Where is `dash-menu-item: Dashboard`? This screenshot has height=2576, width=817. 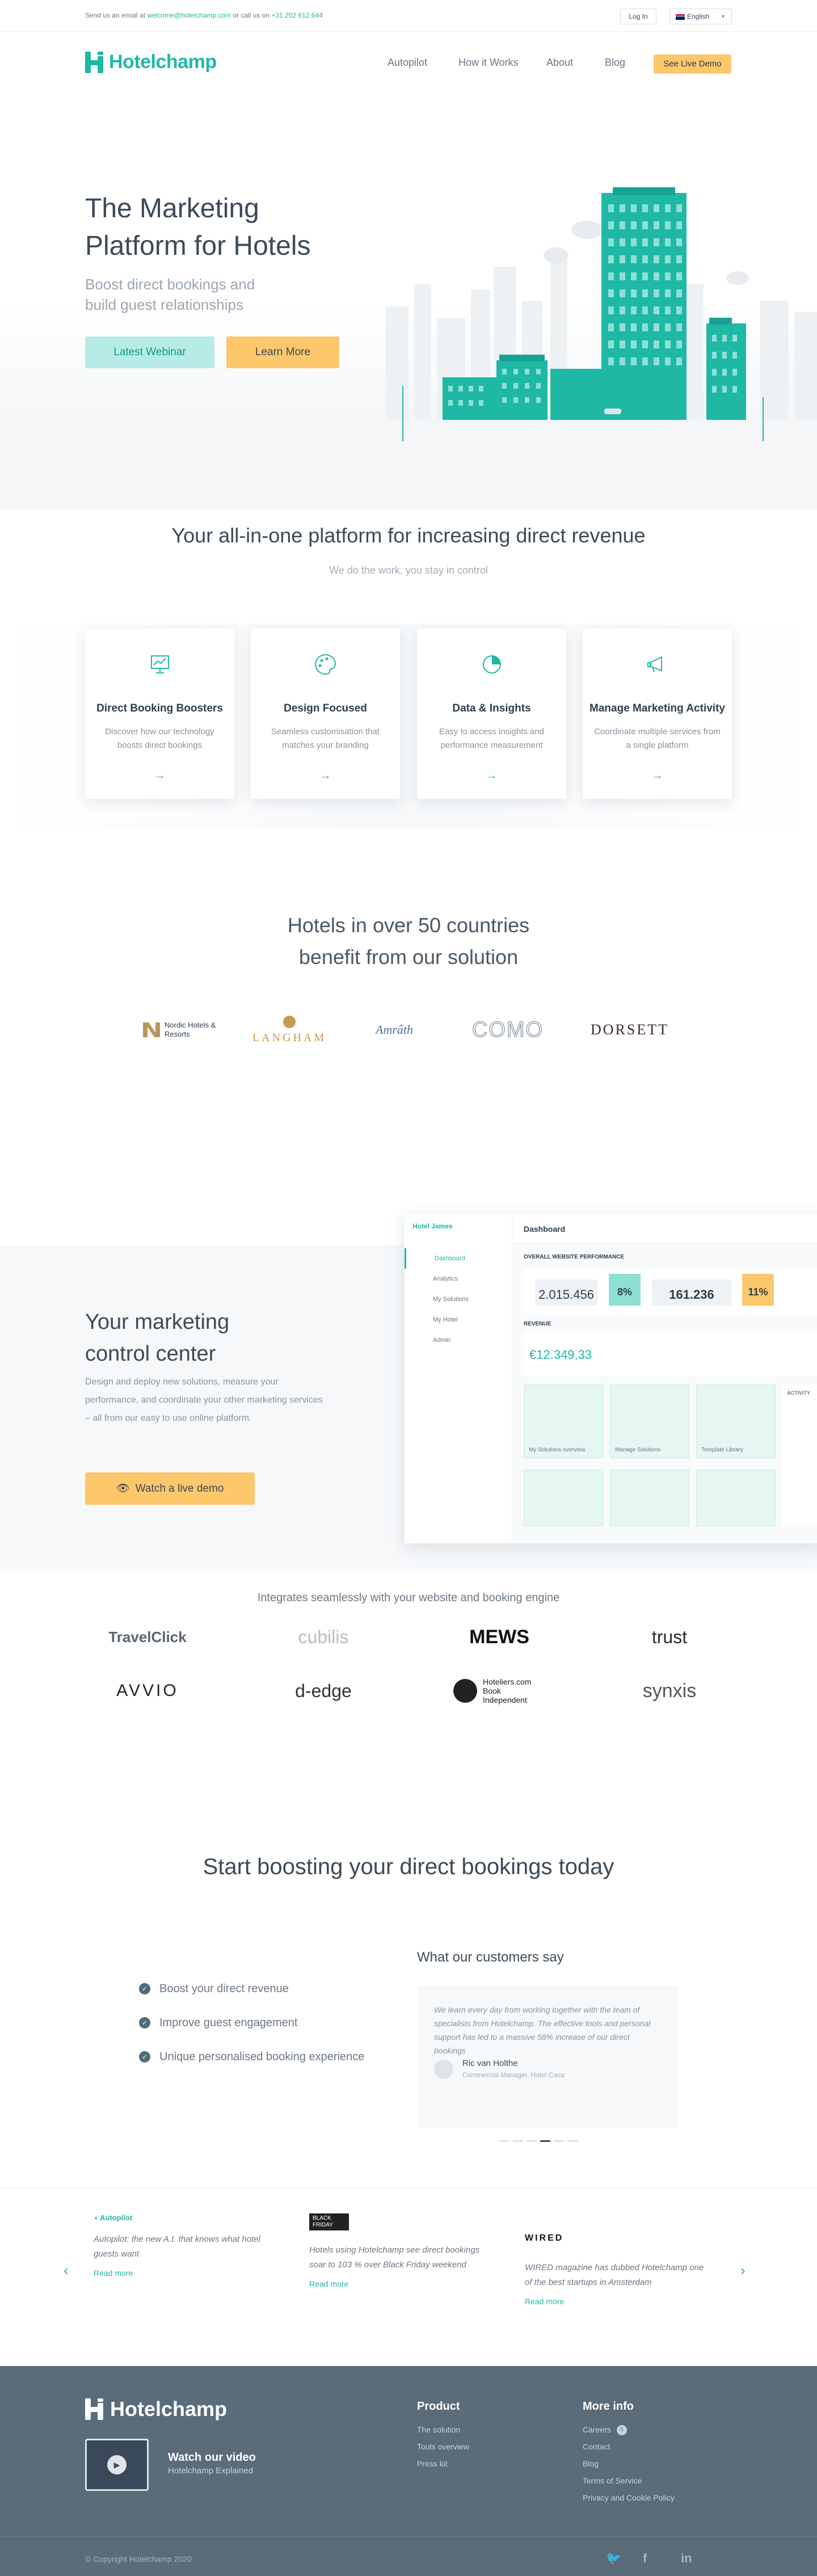
dash-menu-item: Dashboard is located at coordinates (458, 1258).